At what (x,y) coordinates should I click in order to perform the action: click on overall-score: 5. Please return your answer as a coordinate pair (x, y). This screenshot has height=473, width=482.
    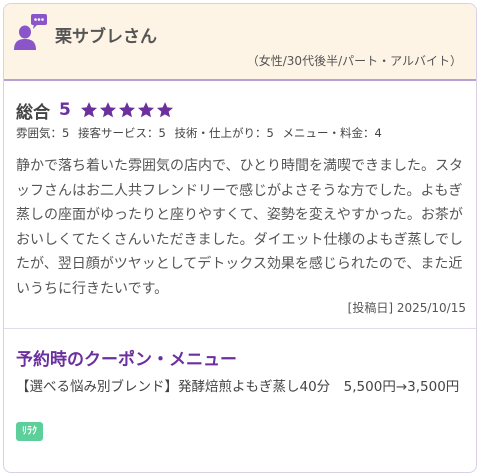
    Looking at the image, I should click on (65, 110).